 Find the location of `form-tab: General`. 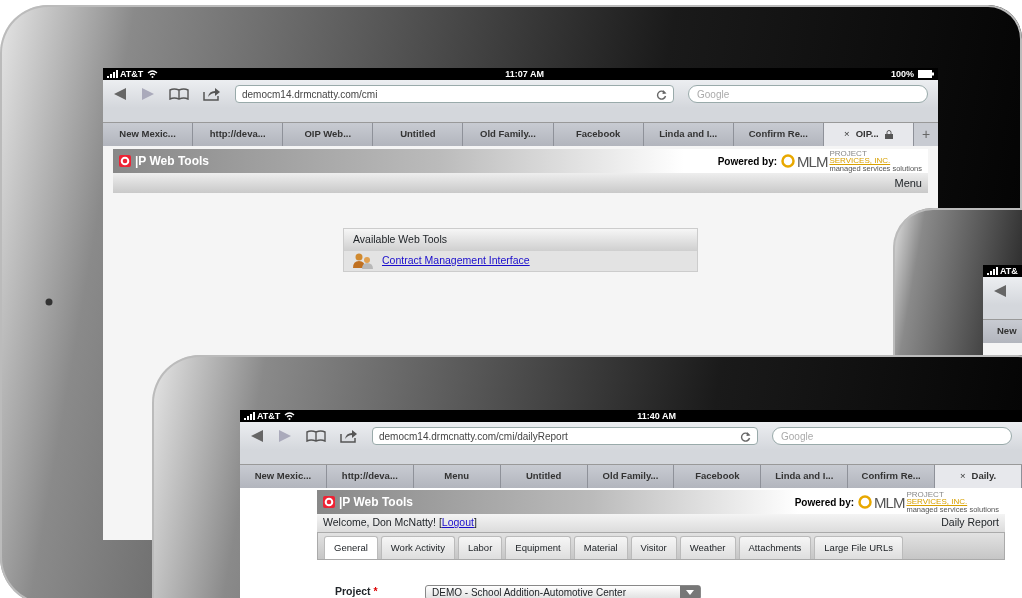

form-tab: General is located at coordinates (351, 548).